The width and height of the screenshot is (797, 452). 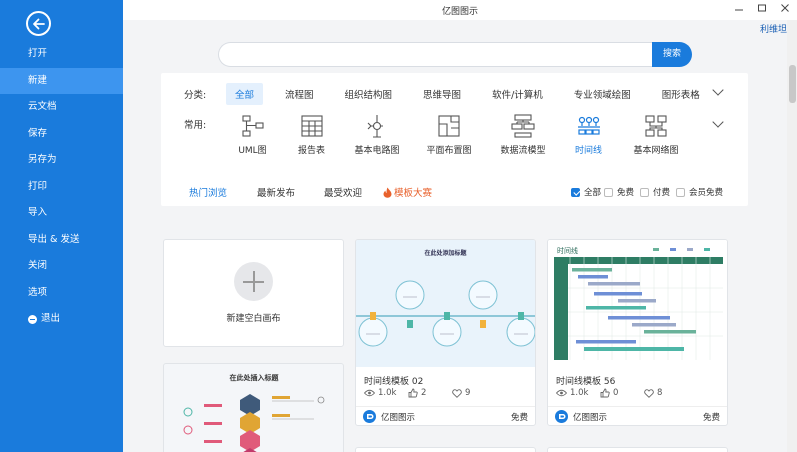 I want to click on sidebar-menu: 打开 新建 云文档 保存 另存为 打印 导入 导出 & 发送 关闭 选项 退出, so click(x=61, y=187).